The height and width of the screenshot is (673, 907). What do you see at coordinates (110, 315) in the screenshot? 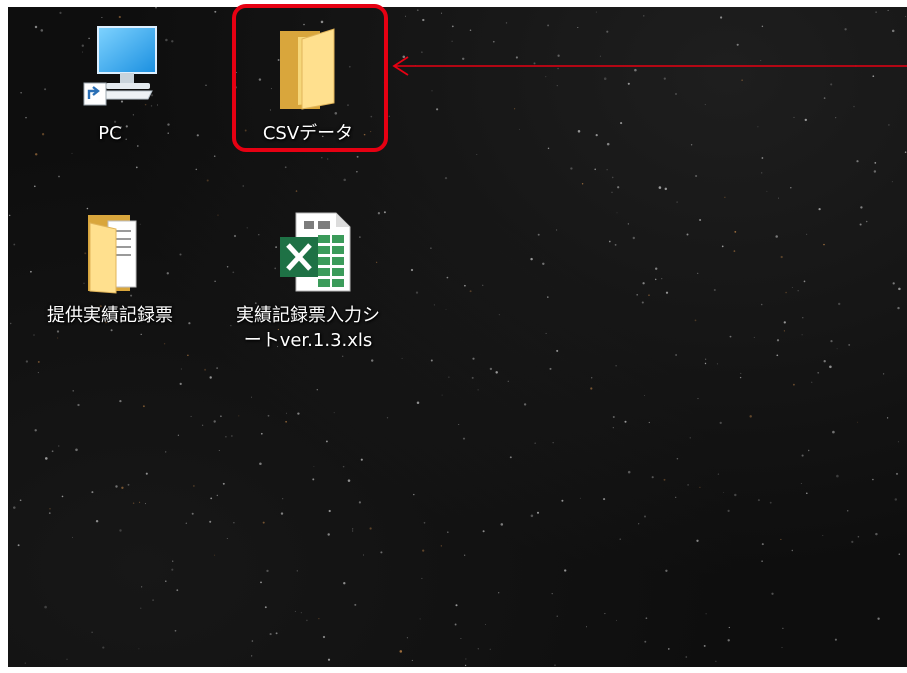
I see `desktop-icon-label: 提供実績記録票` at bounding box center [110, 315].